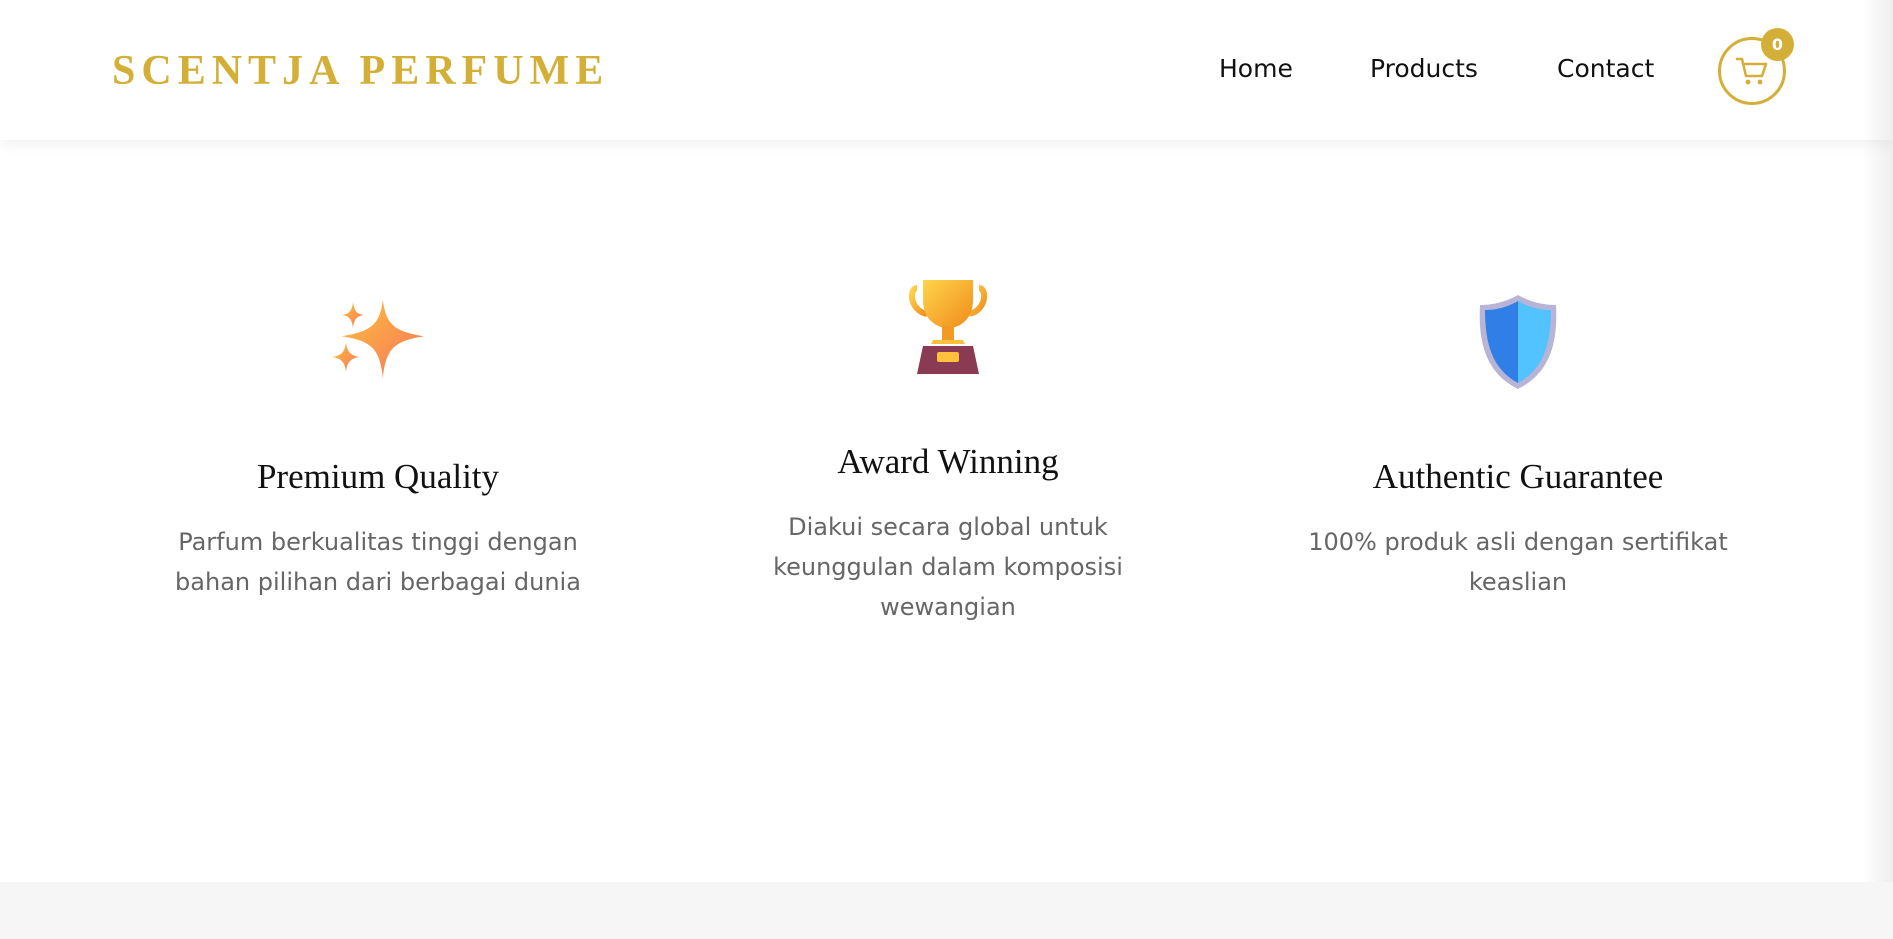 This screenshot has width=1893, height=939. What do you see at coordinates (1605, 69) in the screenshot?
I see `nav-contact-link: Contact` at bounding box center [1605, 69].